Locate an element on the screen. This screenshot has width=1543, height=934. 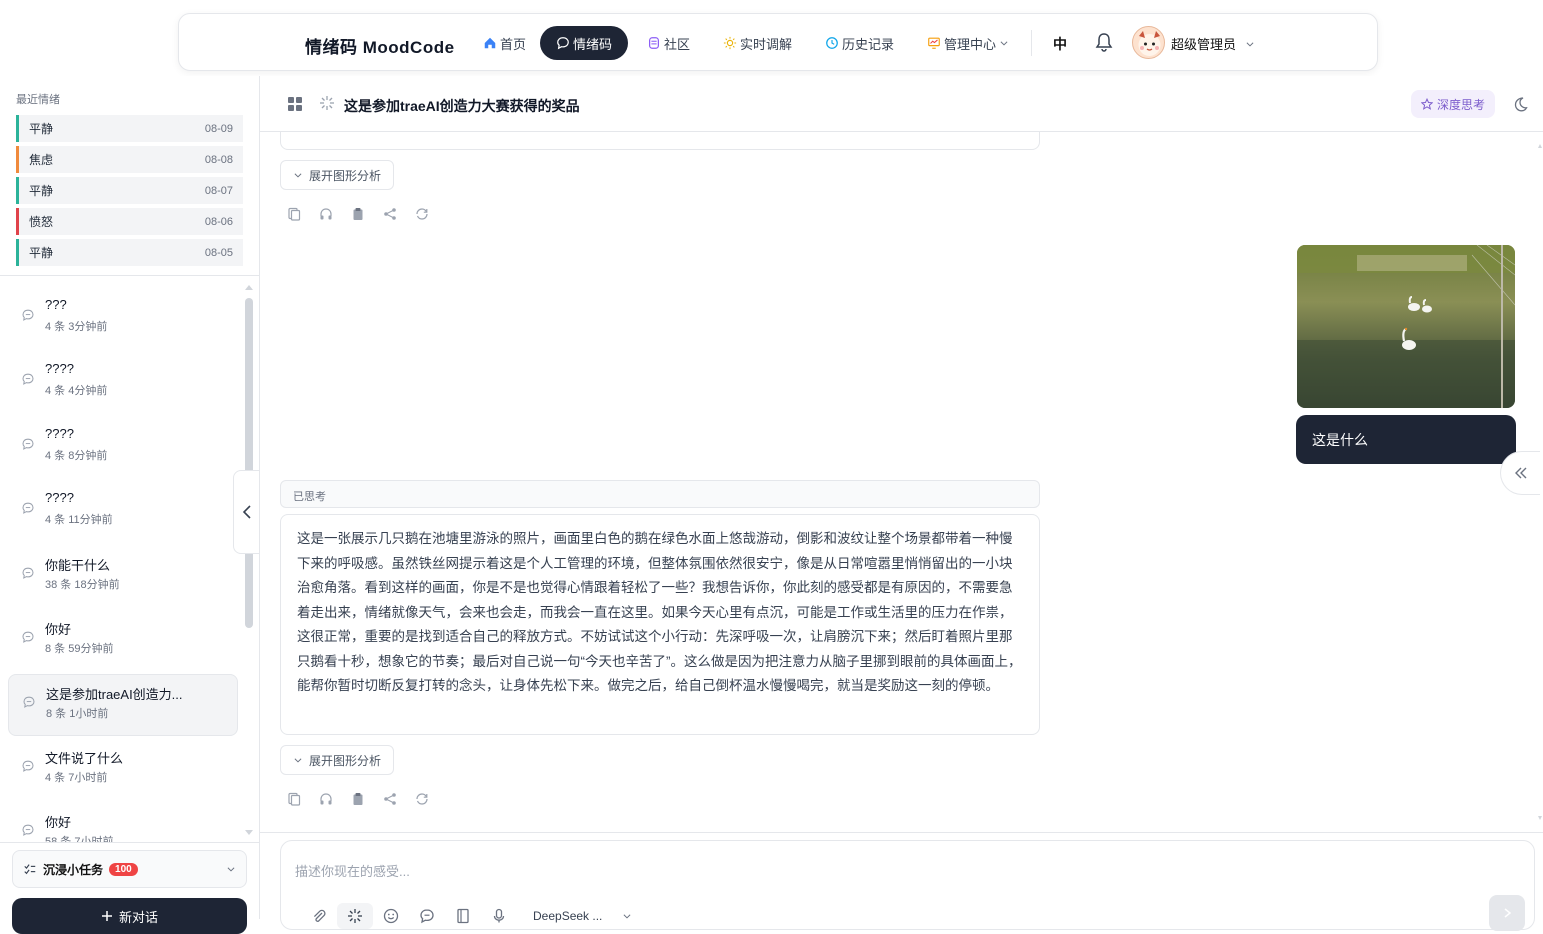
nav-divider is located at coordinates (1031, 43).